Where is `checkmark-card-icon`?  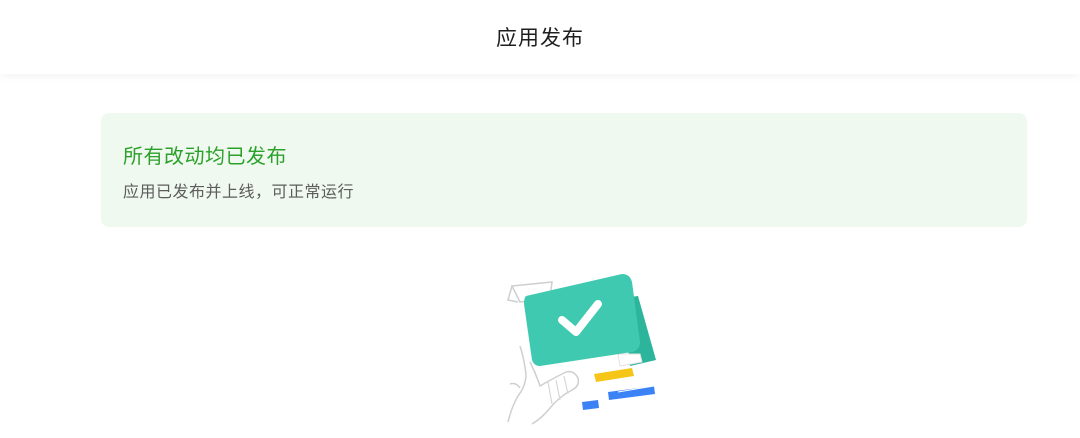 checkmark-card-icon is located at coordinates (581, 349).